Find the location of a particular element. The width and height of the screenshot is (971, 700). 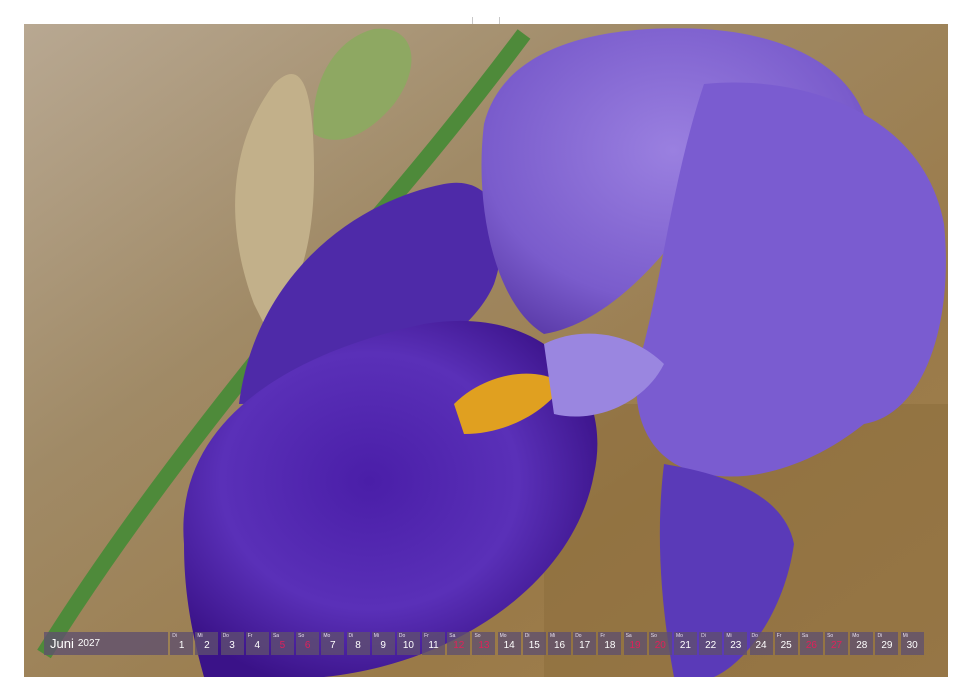

calendar-day: Do 24 is located at coordinates (761, 643).